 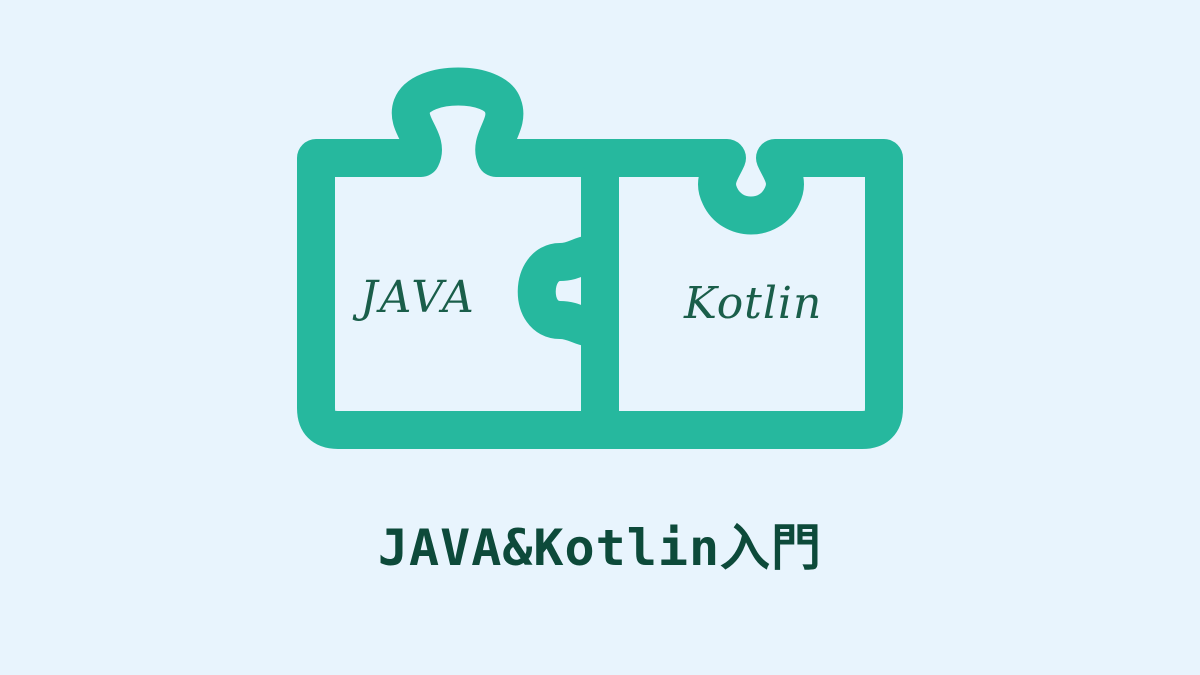 I want to click on page-title: JAVA&Kotlin入門, so click(x=600, y=548).